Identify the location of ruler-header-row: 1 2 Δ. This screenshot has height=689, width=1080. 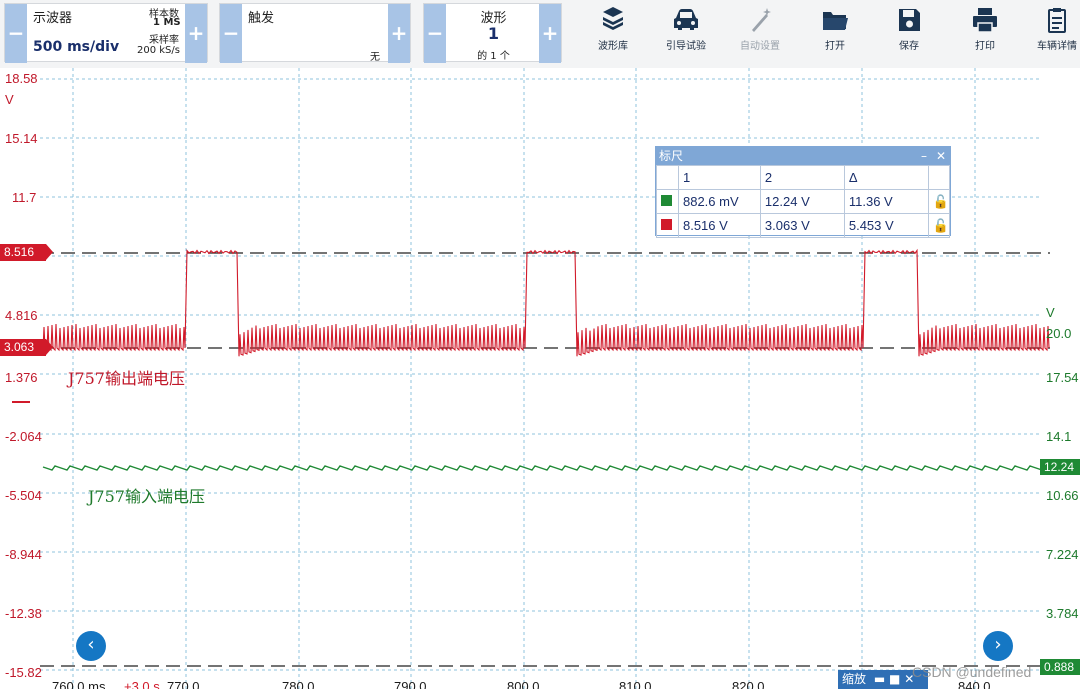
(803, 177).